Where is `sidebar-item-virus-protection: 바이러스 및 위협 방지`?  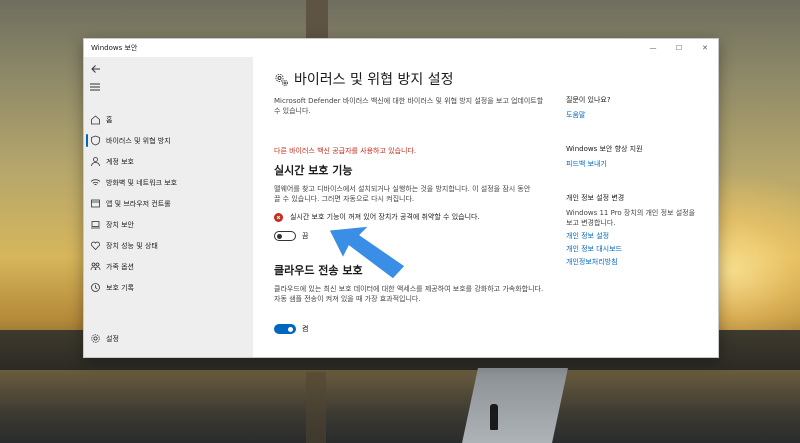
sidebar-item-virus-protection: 바이러스 및 위협 방지 is located at coordinates (168, 140).